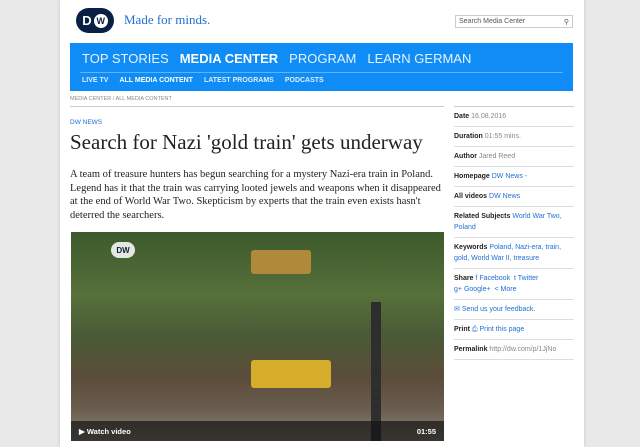 The width and height of the screenshot is (640, 447). I want to click on related-label: Related Subjects, so click(482, 216).